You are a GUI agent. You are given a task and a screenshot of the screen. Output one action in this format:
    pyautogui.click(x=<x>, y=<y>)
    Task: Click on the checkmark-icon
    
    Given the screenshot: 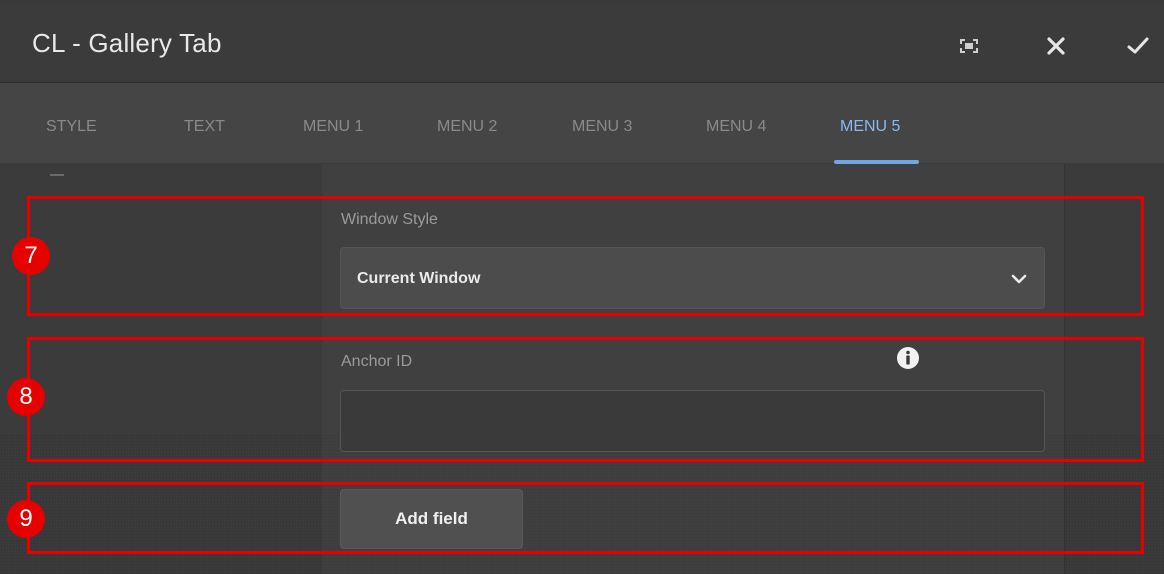 What is the action you would take?
    pyautogui.click(x=1138, y=45)
    